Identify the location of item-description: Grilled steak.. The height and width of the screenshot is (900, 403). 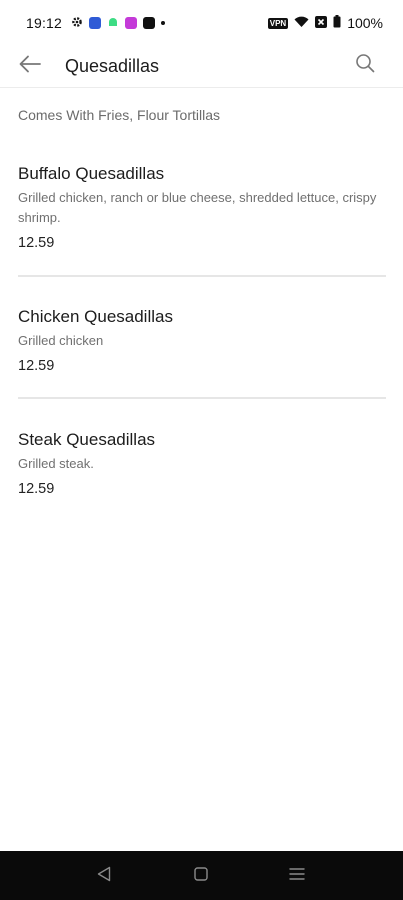
(56, 463).